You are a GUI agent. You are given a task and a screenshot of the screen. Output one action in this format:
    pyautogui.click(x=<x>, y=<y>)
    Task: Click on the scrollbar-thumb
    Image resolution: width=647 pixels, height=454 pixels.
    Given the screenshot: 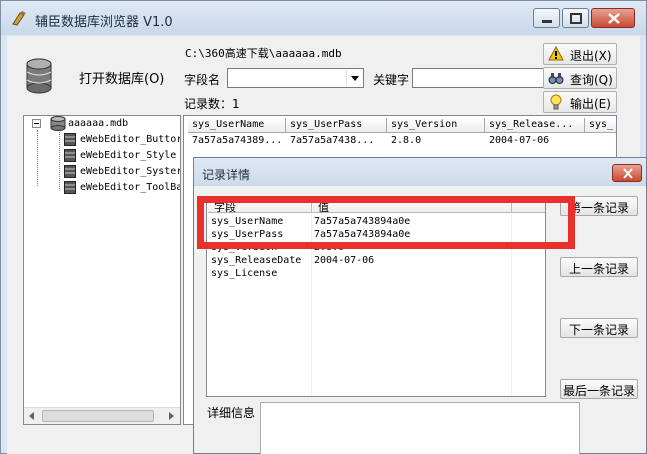 What is the action you would take?
    pyautogui.click(x=98, y=416)
    